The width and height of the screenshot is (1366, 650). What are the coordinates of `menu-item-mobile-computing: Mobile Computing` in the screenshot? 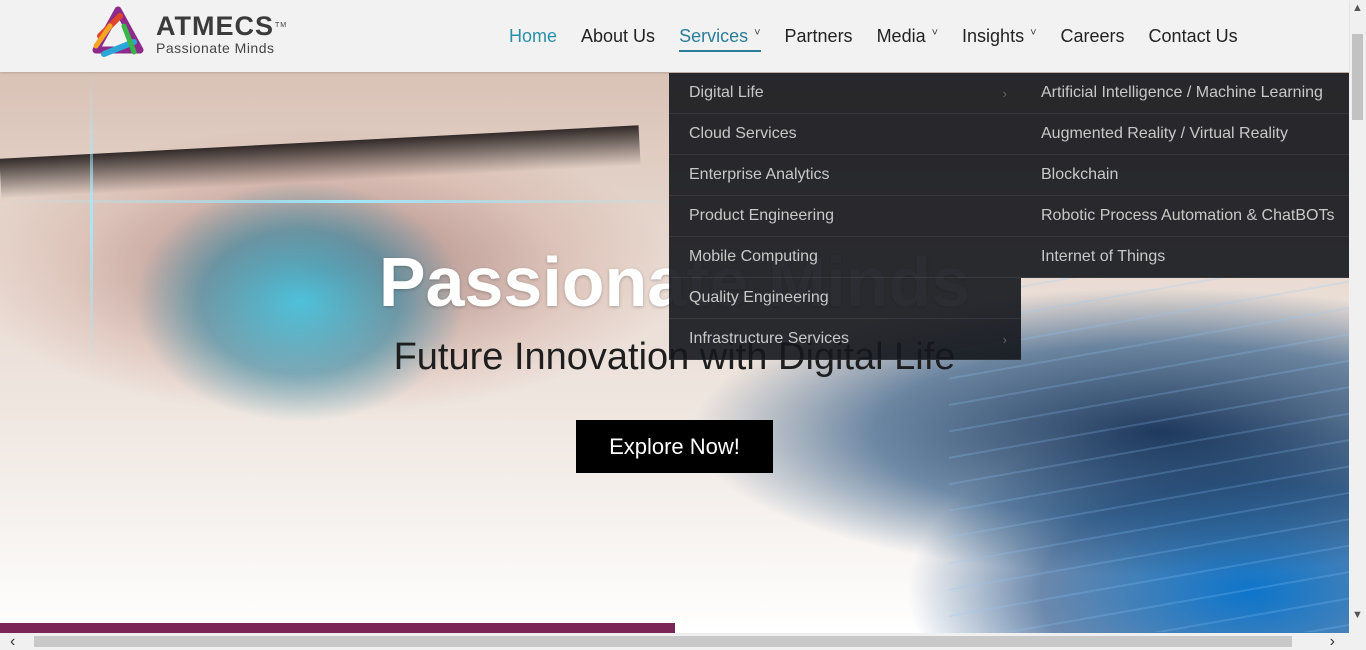 It's located at (845, 257).